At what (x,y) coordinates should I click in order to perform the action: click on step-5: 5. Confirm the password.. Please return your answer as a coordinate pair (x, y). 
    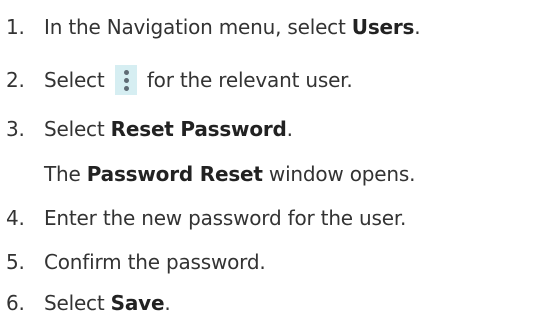
    Looking at the image, I should click on (136, 262).